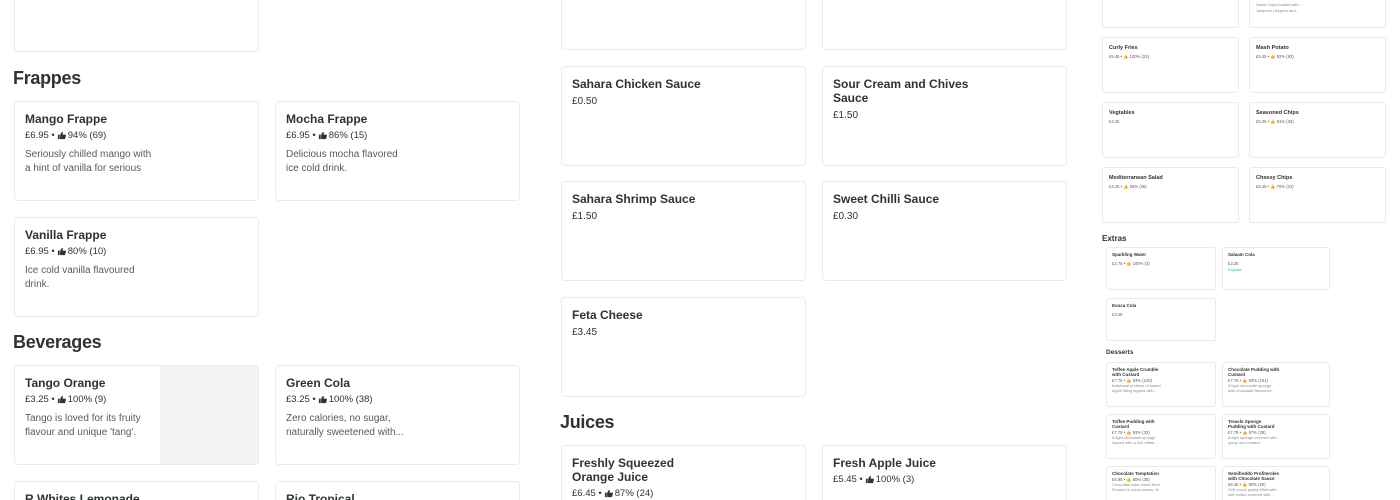 The width and height of the screenshot is (1400, 500). Describe the element at coordinates (901, 91) in the screenshot. I see `item-name: Sour Cream and Chives Sauce` at that location.